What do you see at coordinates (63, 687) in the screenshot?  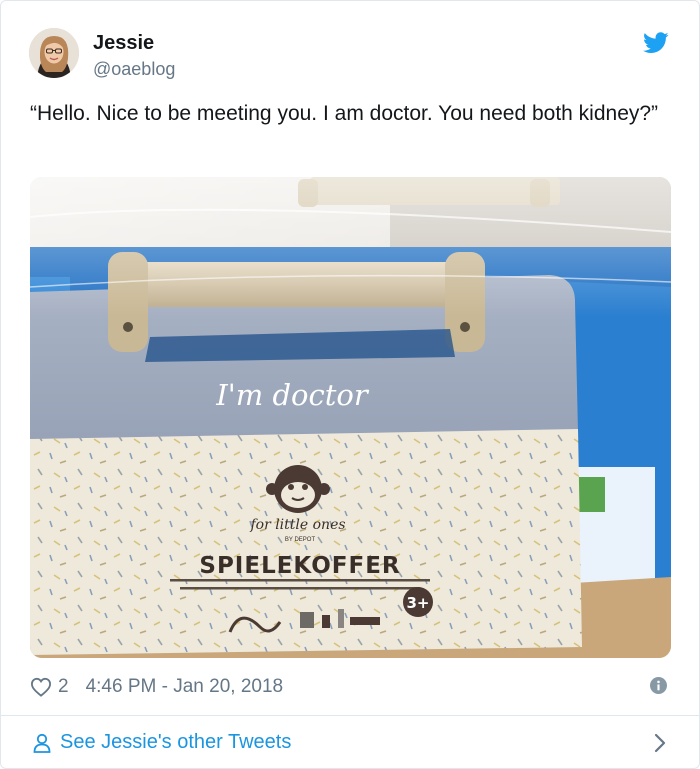 I see `like-count: 2` at bounding box center [63, 687].